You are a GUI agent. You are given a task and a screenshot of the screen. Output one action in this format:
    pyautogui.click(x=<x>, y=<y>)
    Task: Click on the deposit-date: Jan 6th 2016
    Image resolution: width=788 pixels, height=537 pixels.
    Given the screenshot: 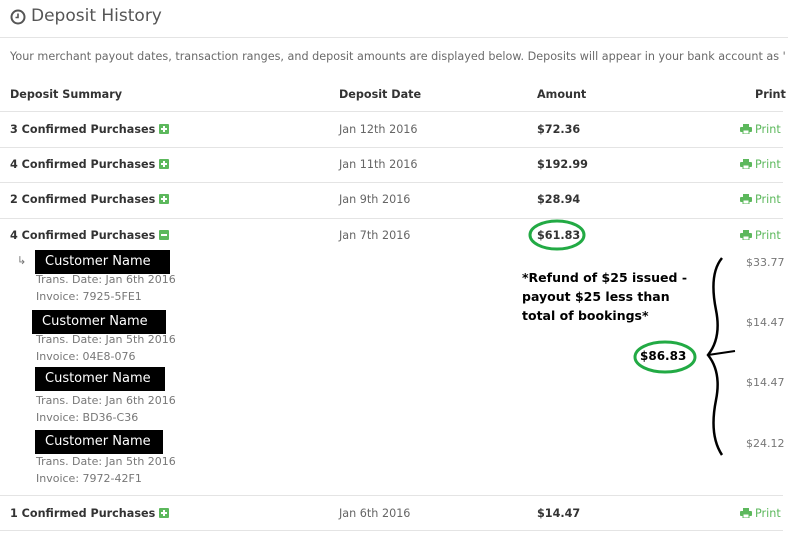 What is the action you would take?
    pyautogui.click(x=375, y=513)
    